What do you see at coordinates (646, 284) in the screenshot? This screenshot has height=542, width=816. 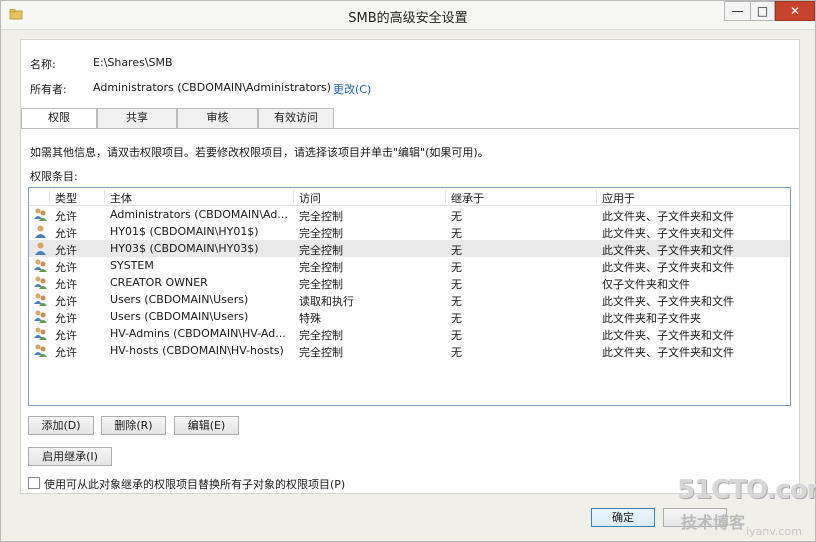 I see `cell-applies-to: 仅子文件夹和文件` at bounding box center [646, 284].